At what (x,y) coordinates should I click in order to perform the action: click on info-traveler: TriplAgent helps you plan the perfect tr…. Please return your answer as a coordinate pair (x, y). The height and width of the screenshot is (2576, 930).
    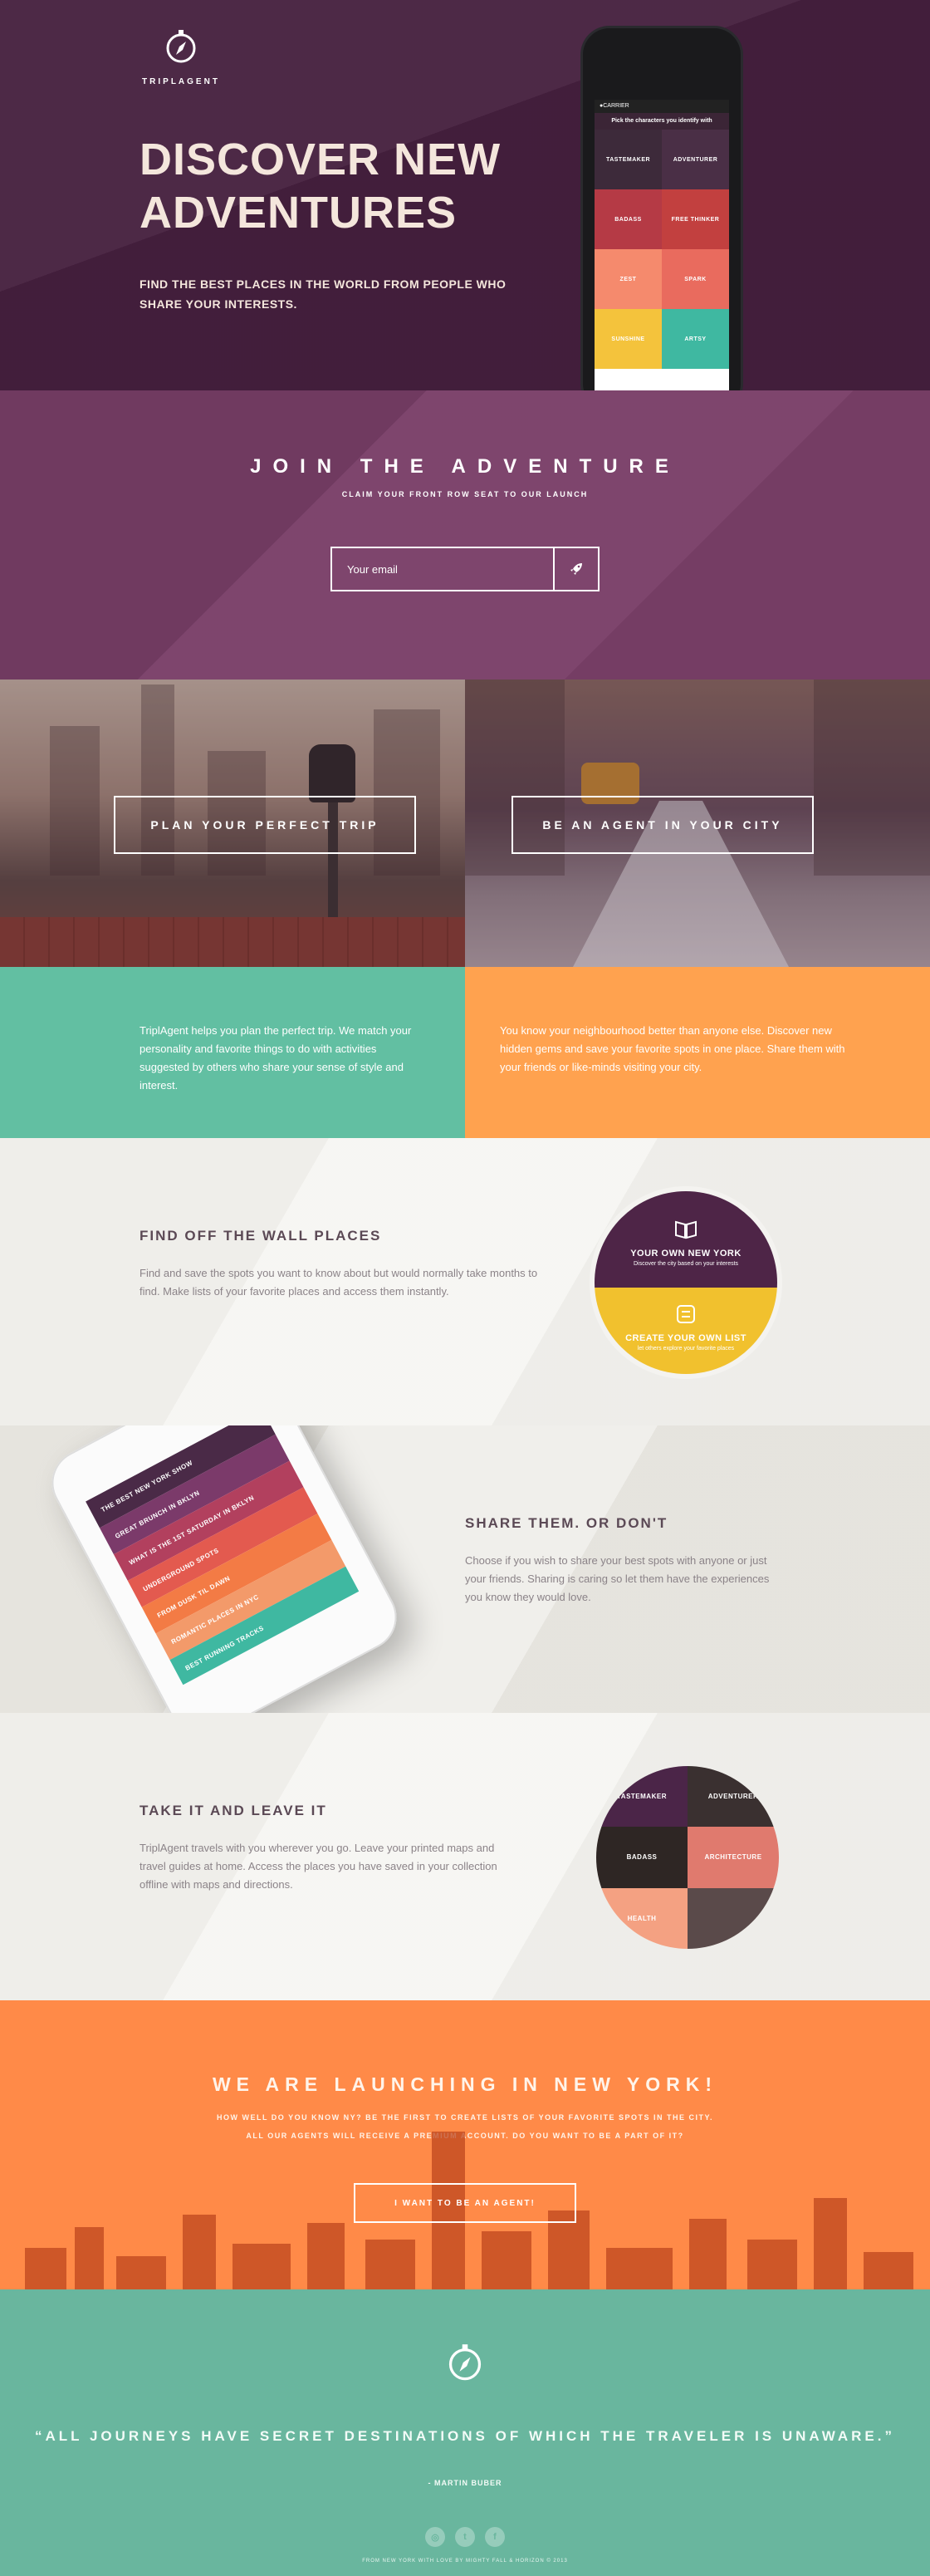
    Looking at the image, I should click on (232, 1052).